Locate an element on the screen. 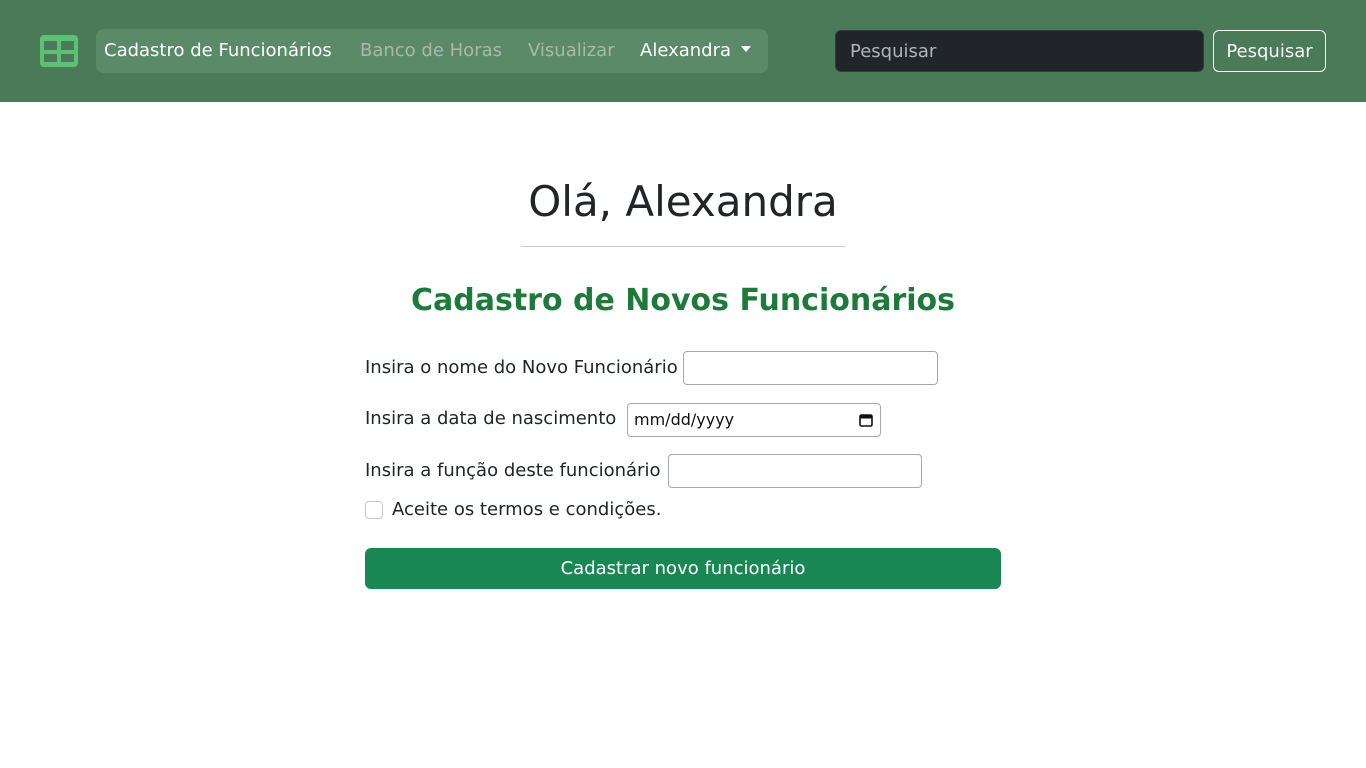 This screenshot has height=768, width=1366. nav-link-visualizar: Visualizar is located at coordinates (571, 51).